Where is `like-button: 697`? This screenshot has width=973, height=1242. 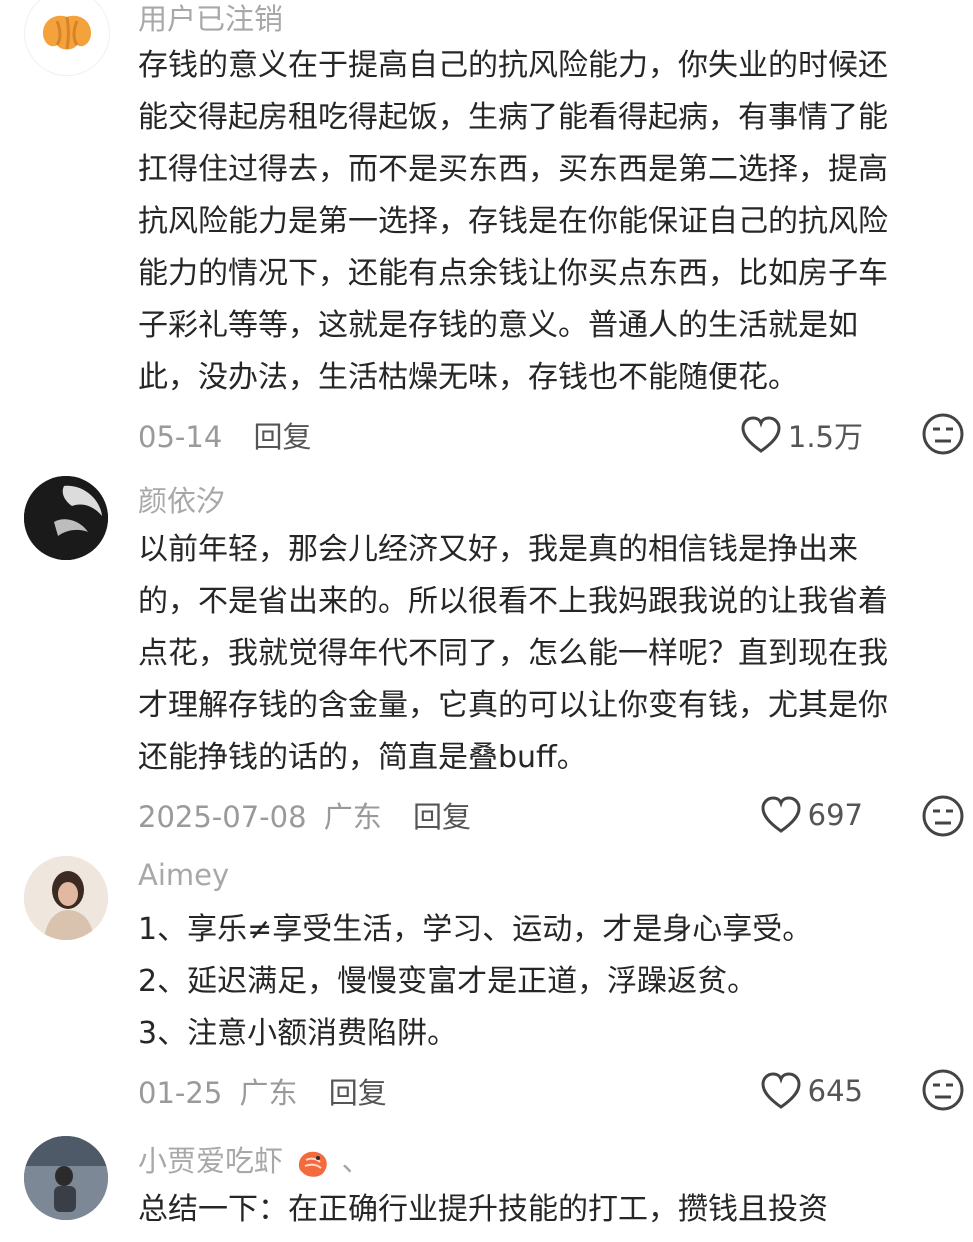 like-button: 697 is located at coordinates (811, 815).